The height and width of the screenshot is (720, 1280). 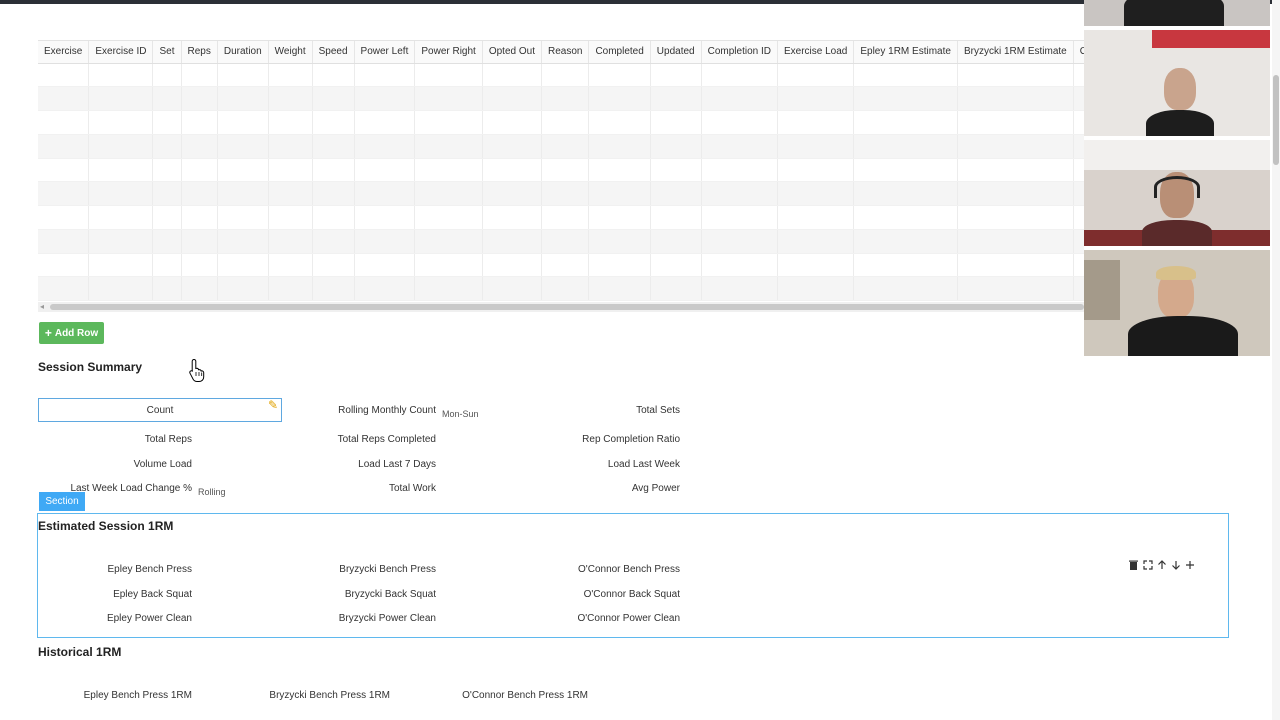 I want to click on vertical-scrollbar-thumb, so click(x=1276, y=120).